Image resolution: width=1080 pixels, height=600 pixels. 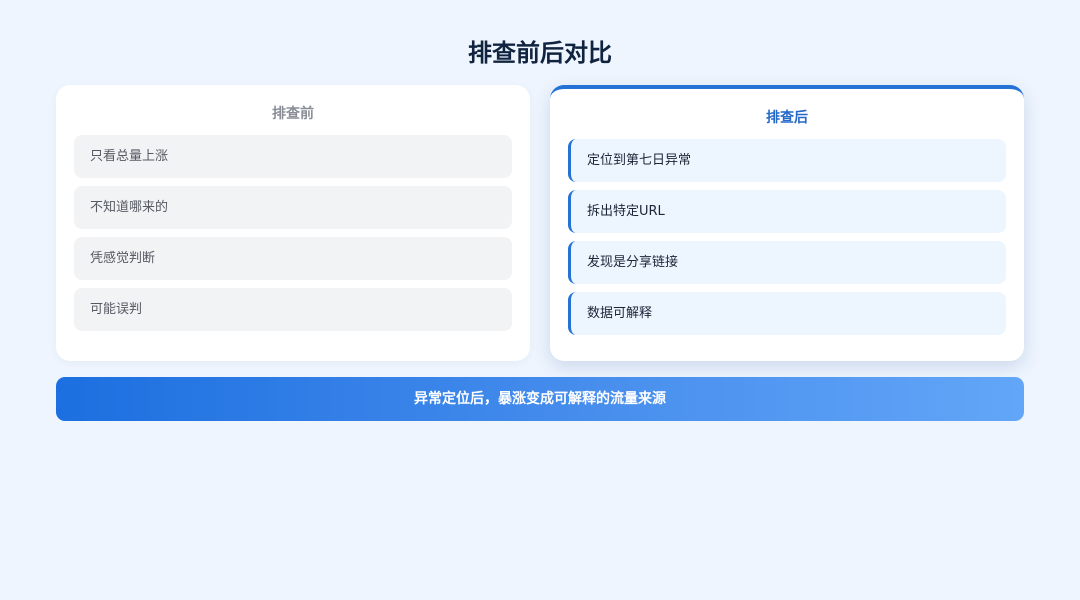 What do you see at coordinates (293, 207) in the screenshot?
I see `before-item: 不知道哪来的` at bounding box center [293, 207].